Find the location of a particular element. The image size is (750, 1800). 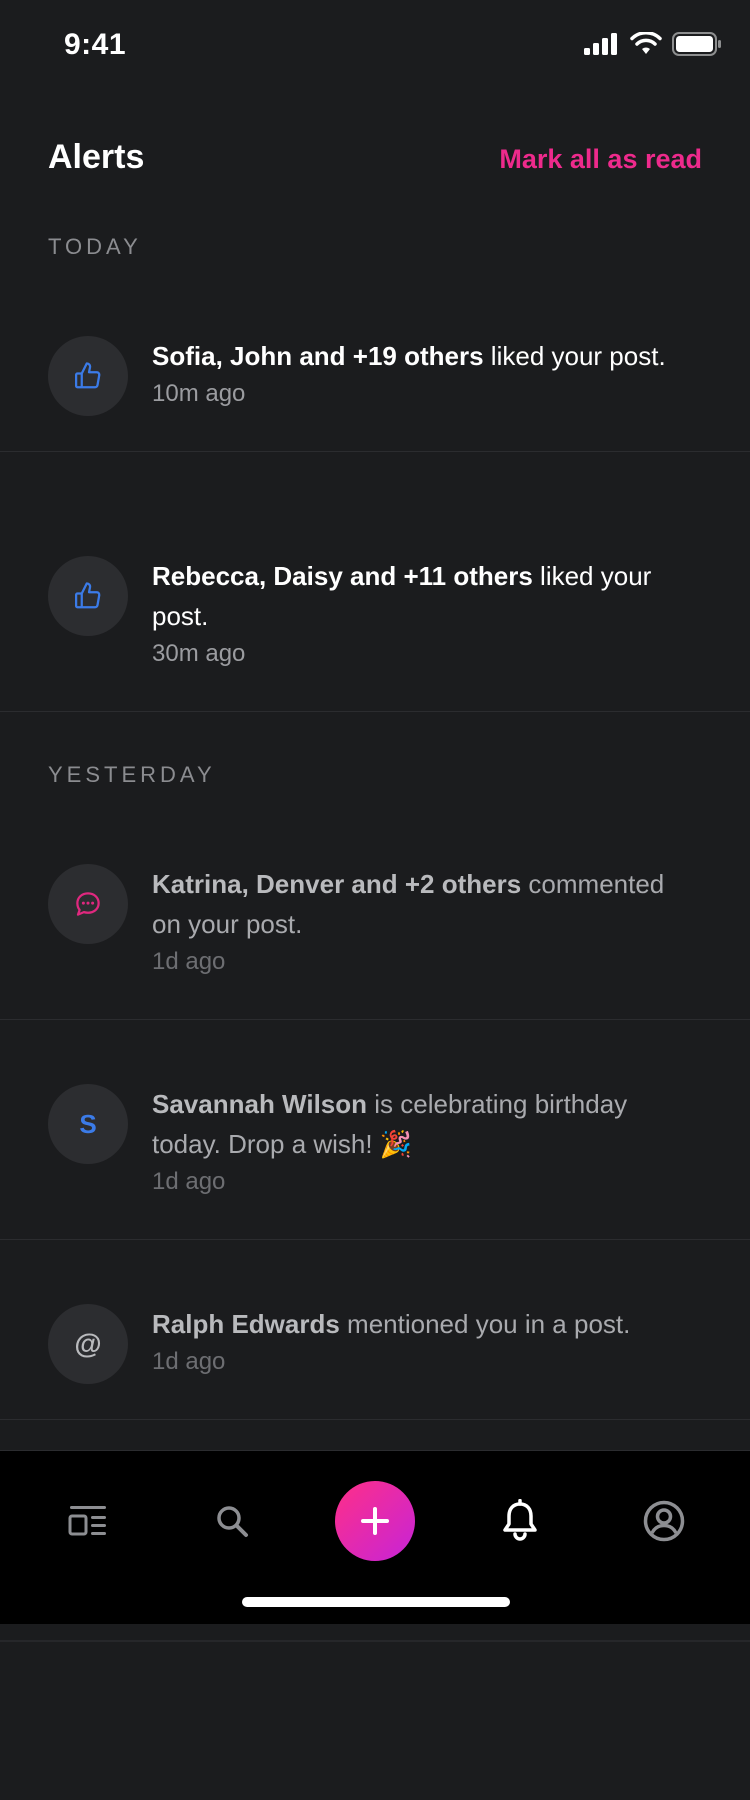

section-label-yesterday: YESTERDAY is located at coordinates (132, 774).